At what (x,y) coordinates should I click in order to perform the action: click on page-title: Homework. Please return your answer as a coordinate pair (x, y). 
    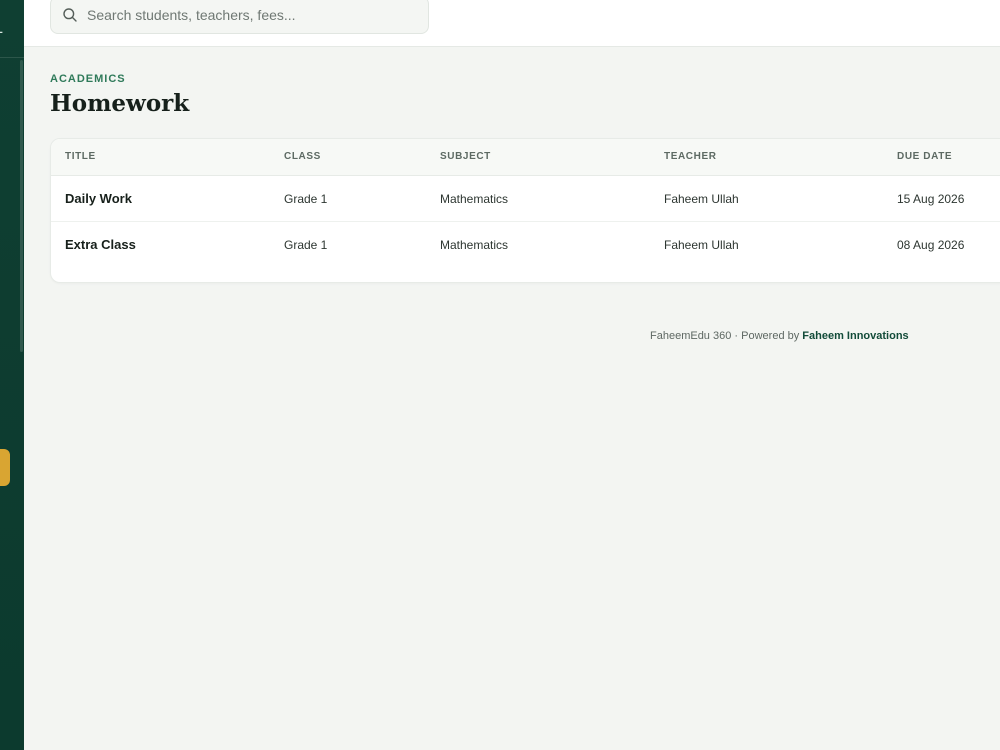
    Looking at the image, I should click on (120, 103).